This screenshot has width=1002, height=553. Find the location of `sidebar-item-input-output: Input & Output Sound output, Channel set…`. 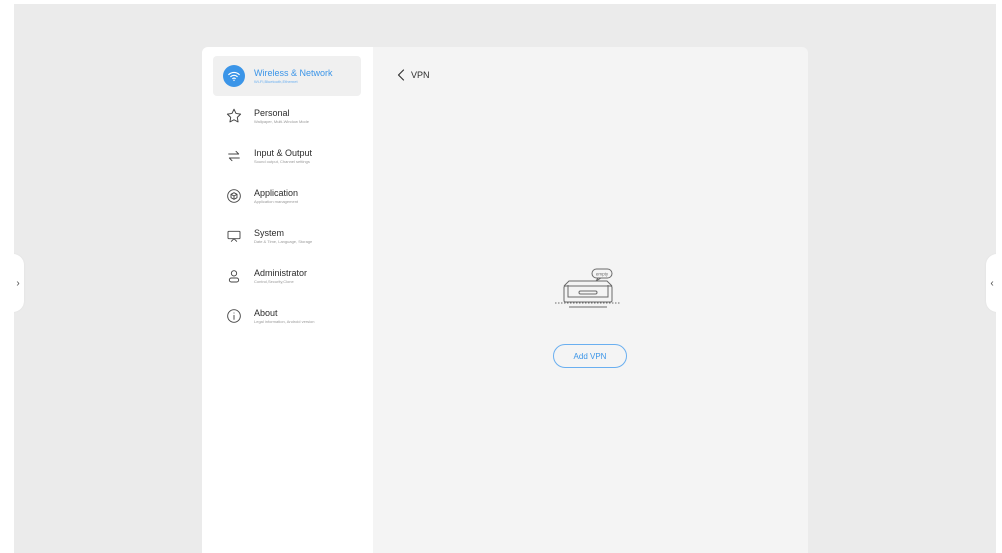

sidebar-item-input-output: Input & Output Sound output, Channel set… is located at coordinates (287, 156).